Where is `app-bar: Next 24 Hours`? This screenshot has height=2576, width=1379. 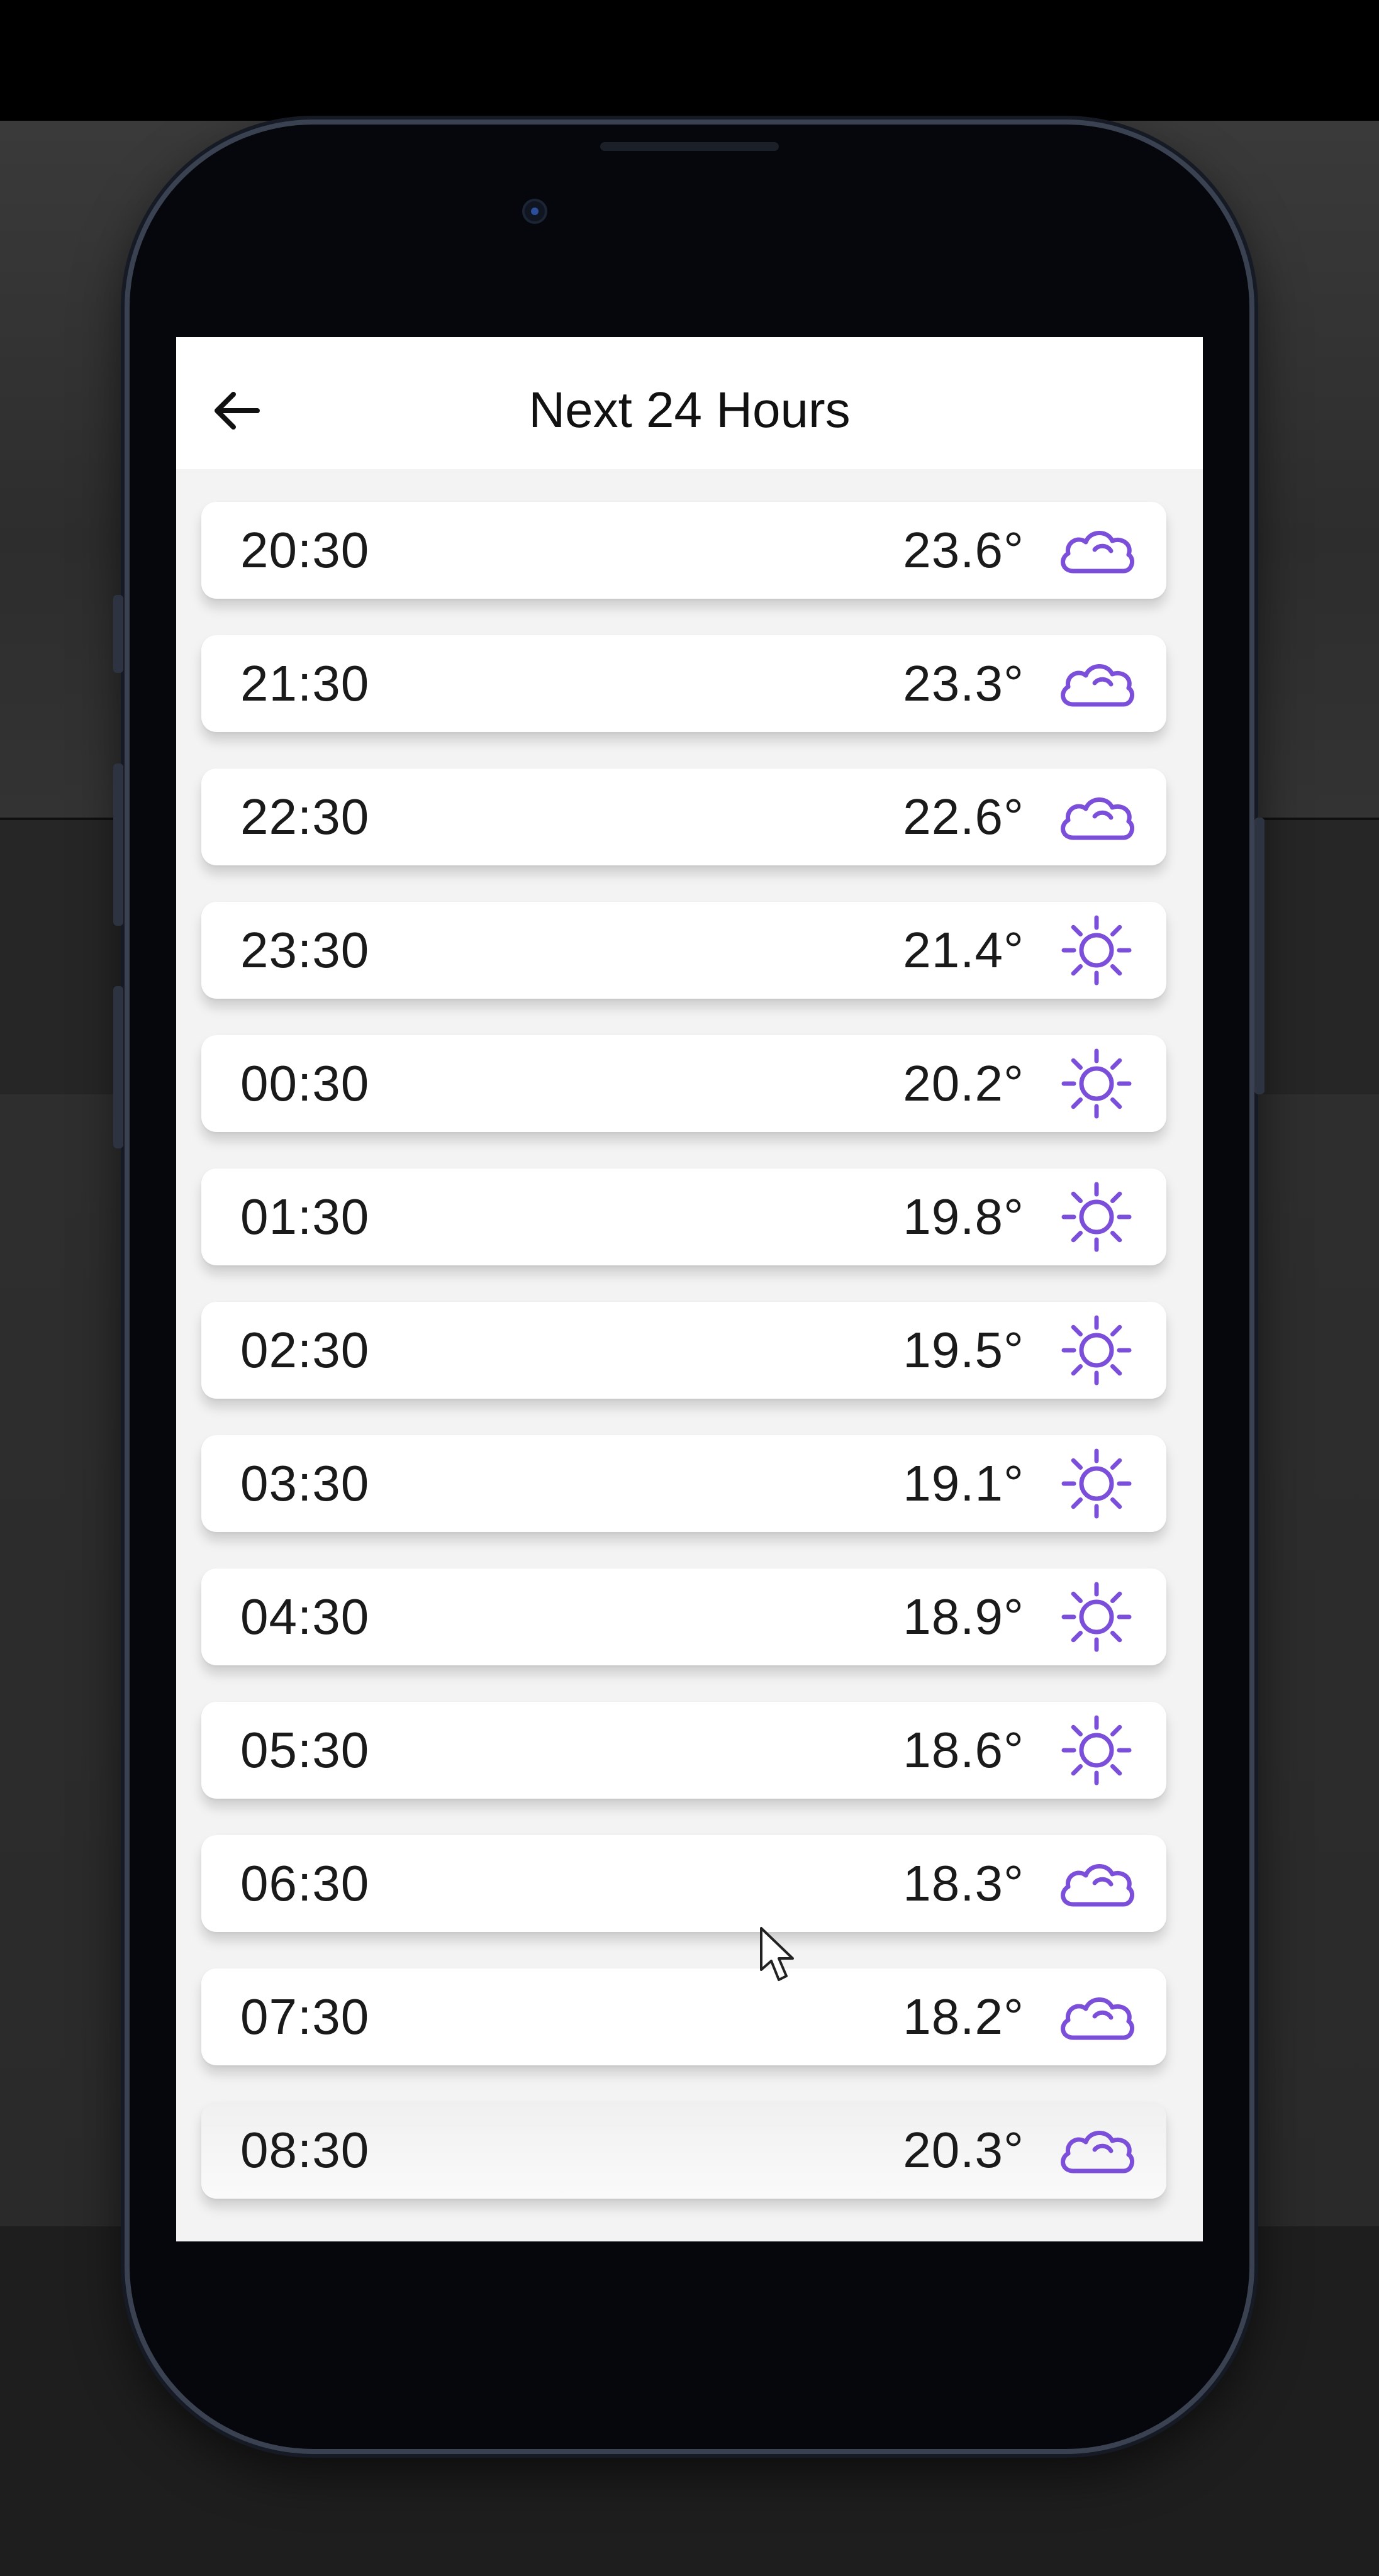 app-bar: Next 24 Hours is located at coordinates (689, 403).